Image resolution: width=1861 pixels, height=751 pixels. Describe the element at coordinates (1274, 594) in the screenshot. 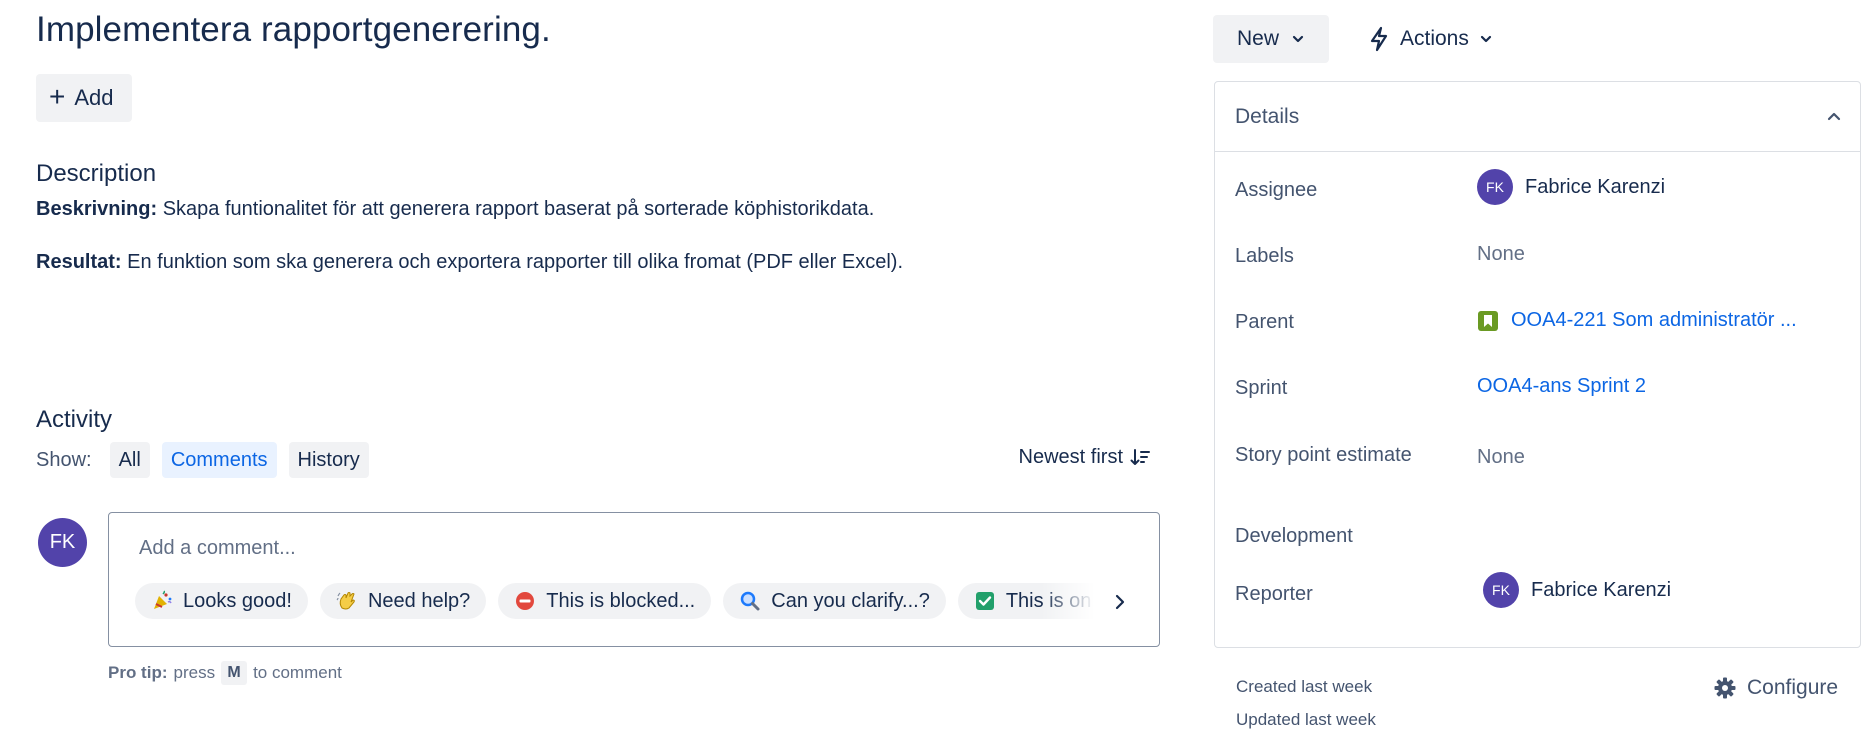

I see `reporter-label: Reporter` at that location.